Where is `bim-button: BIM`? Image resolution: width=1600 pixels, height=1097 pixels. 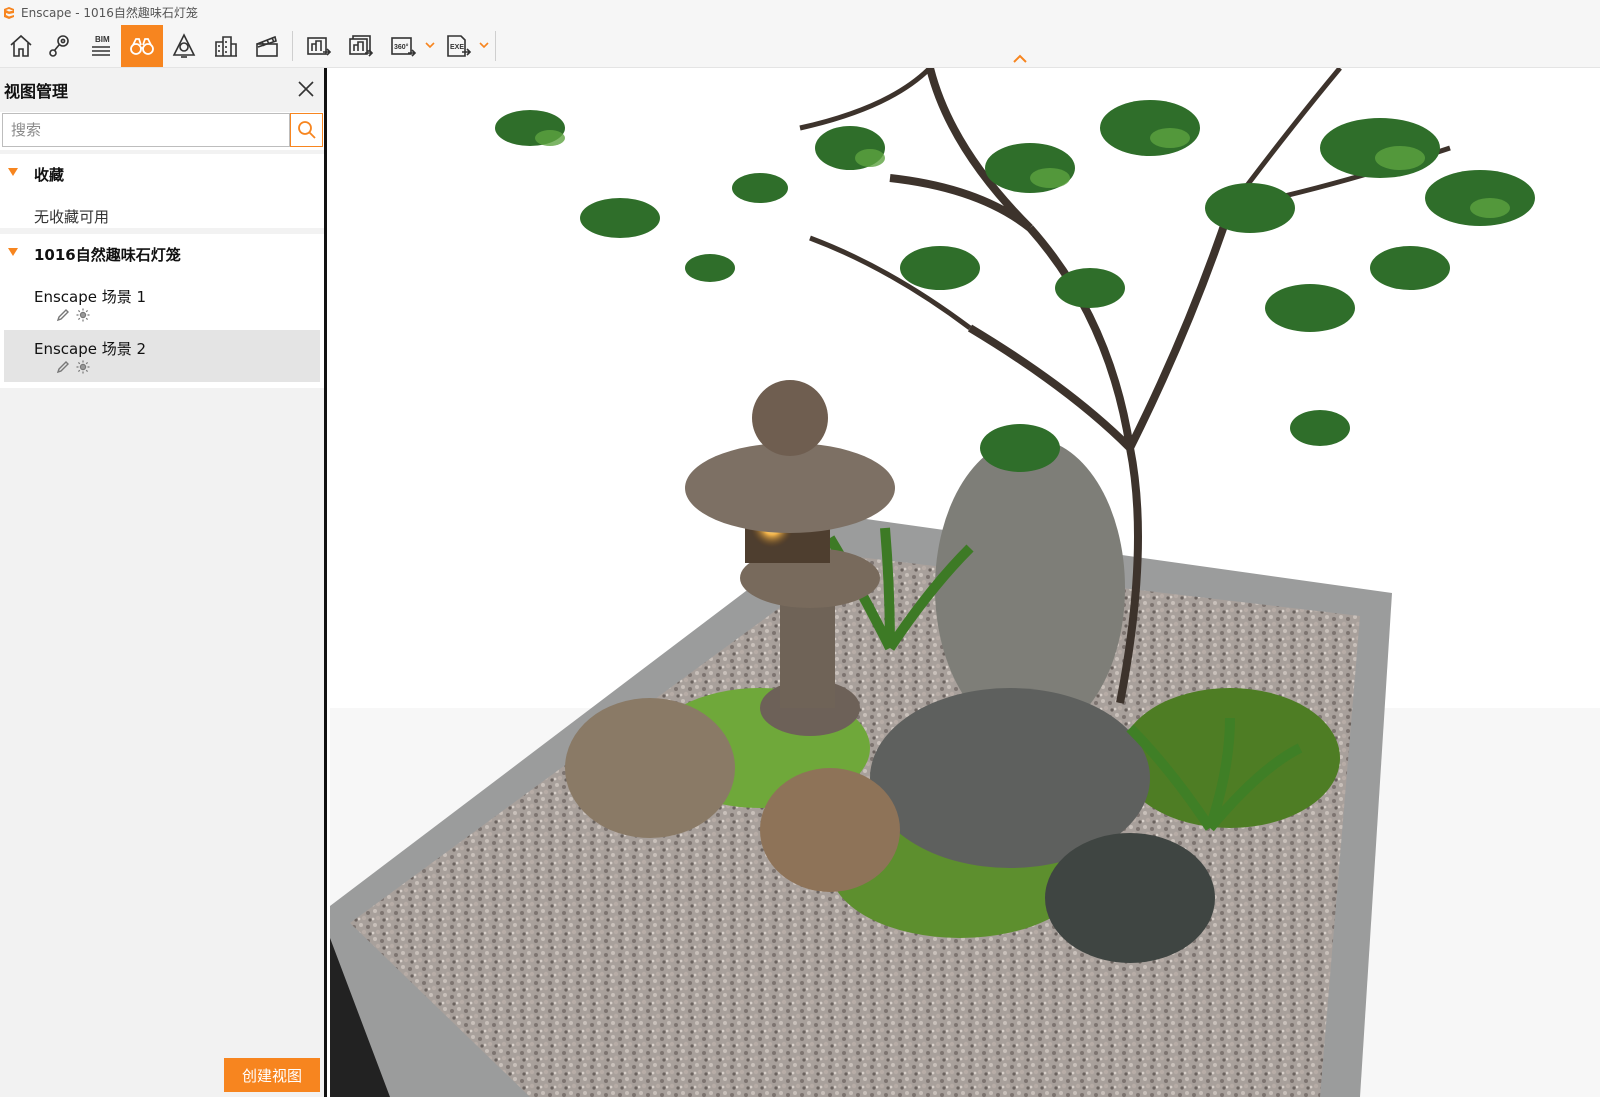
bim-button: BIM is located at coordinates (101, 46).